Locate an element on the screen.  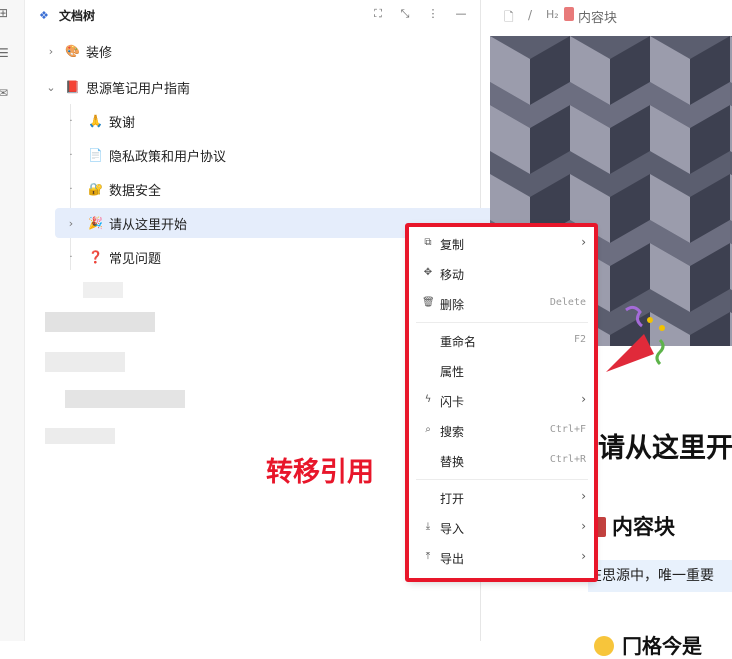
document-icon: 📄 is located at coordinates (95, 155).